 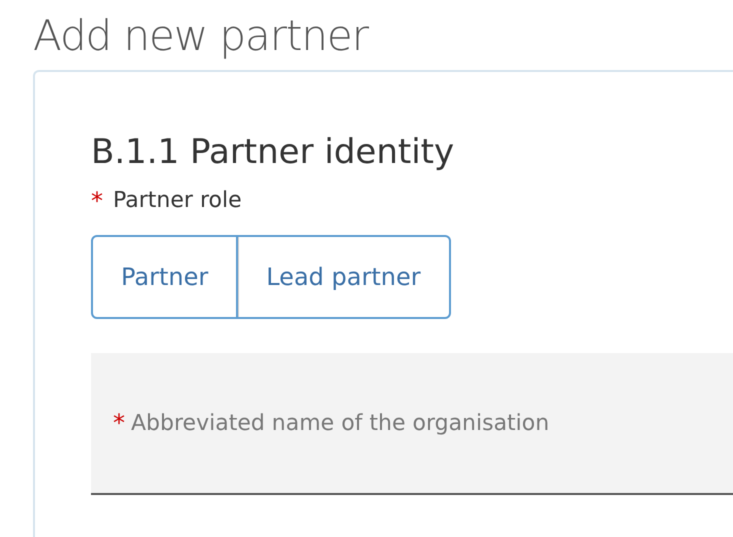 I want to click on field-label: Partner role, so click(x=177, y=201).